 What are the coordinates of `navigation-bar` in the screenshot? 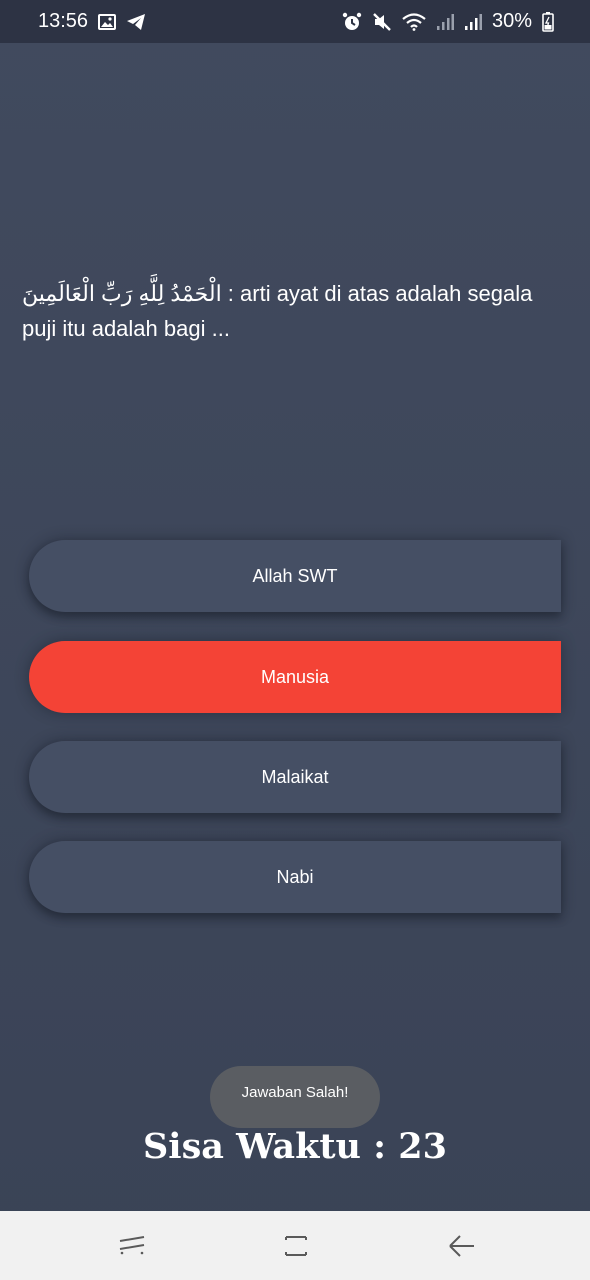 It's located at (295, 1245).